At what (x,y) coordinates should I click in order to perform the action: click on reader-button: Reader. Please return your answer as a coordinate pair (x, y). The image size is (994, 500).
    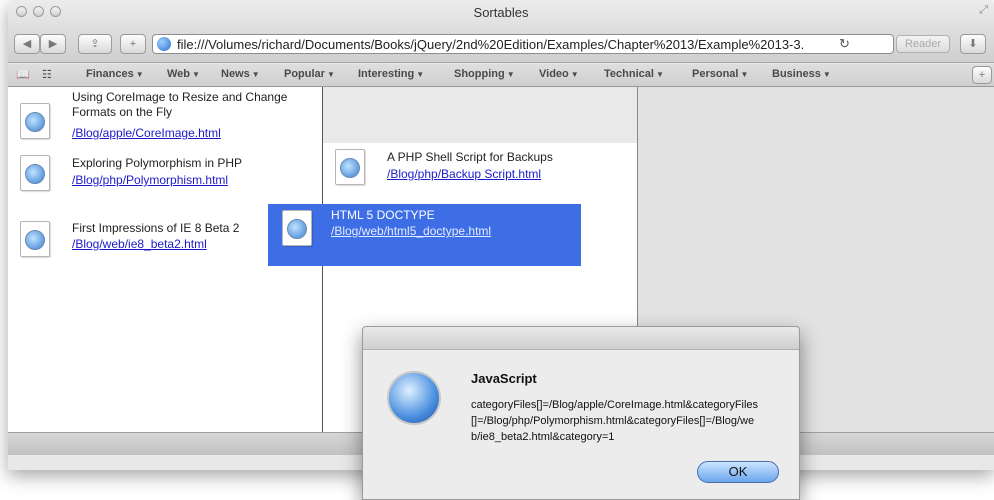
    Looking at the image, I should click on (923, 44).